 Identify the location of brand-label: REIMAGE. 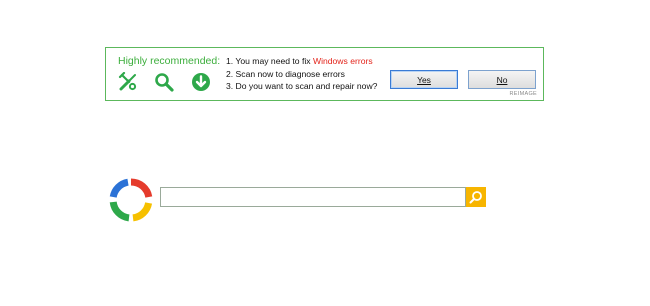
(523, 94).